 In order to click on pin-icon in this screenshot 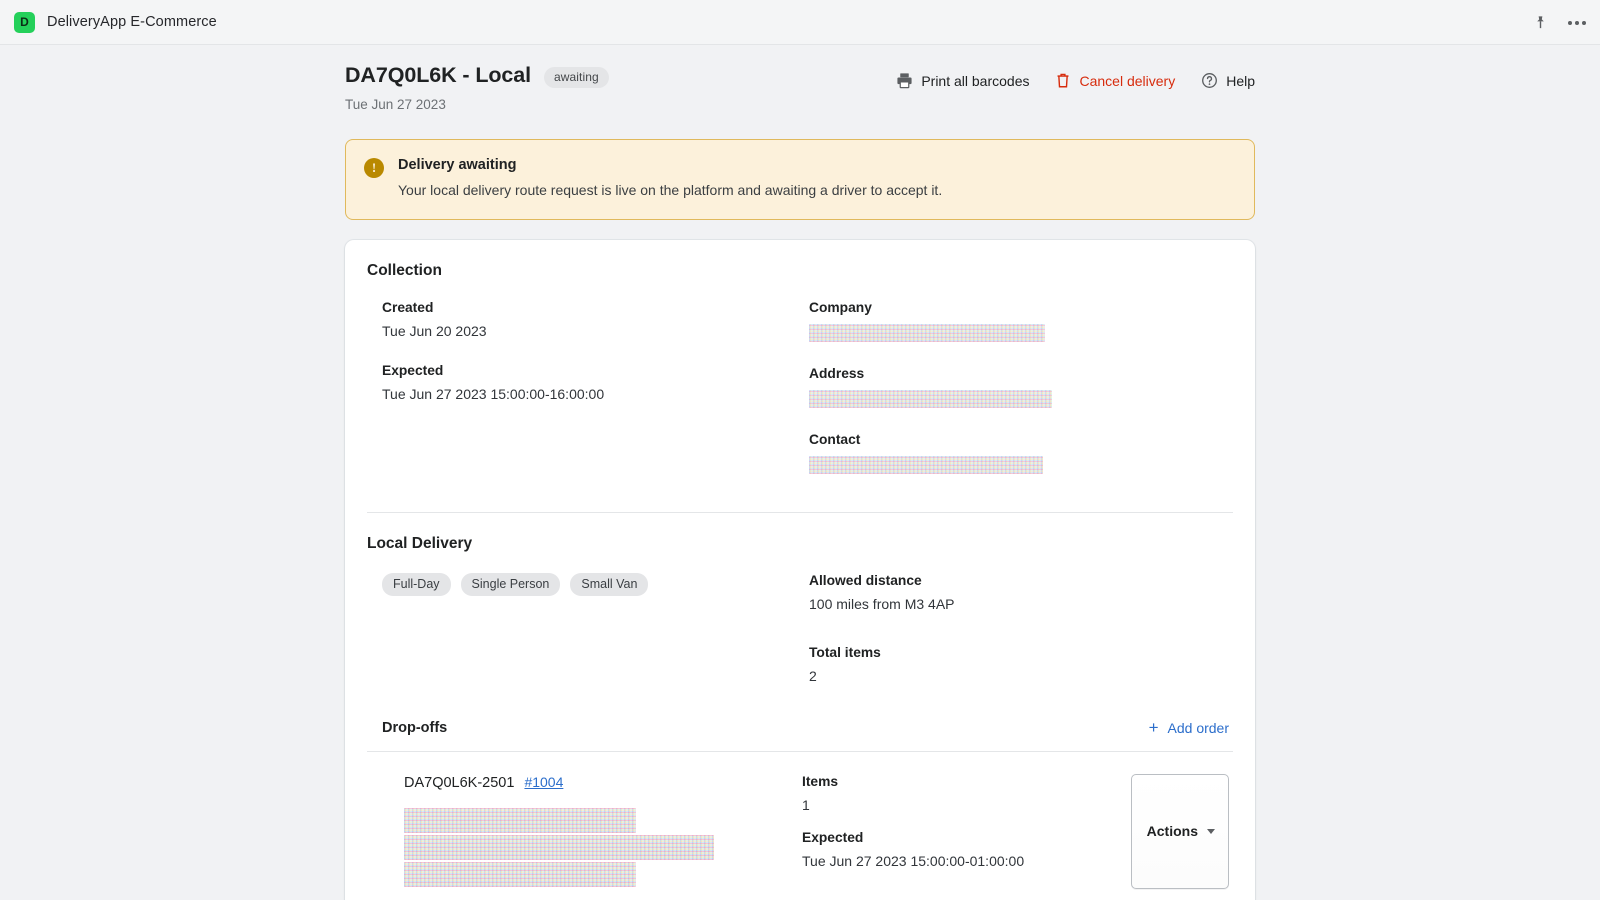, I will do `click(1540, 22)`.